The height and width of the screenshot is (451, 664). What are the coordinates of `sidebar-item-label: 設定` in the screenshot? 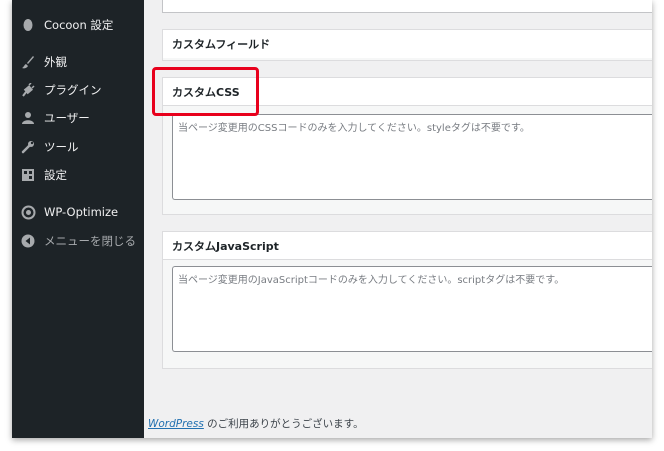 It's located at (55, 175).